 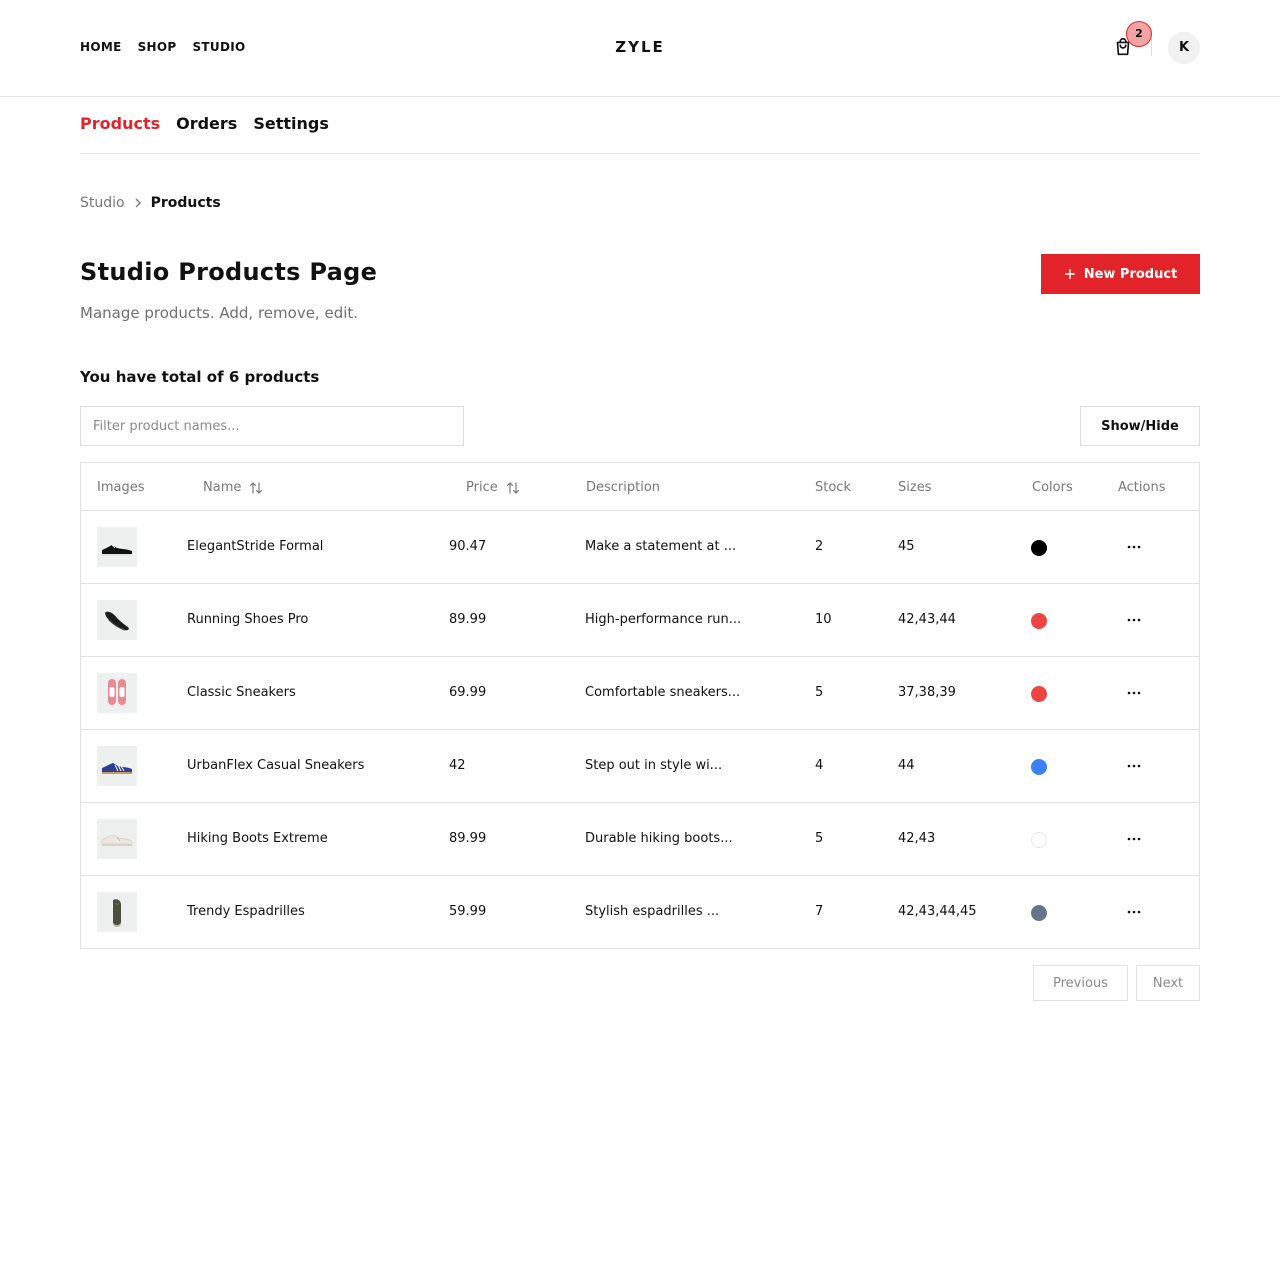 What do you see at coordinates (1080, 983) in the screenshot?
I see `previous-page-button: Previous` at bounding box center [1080, 983].